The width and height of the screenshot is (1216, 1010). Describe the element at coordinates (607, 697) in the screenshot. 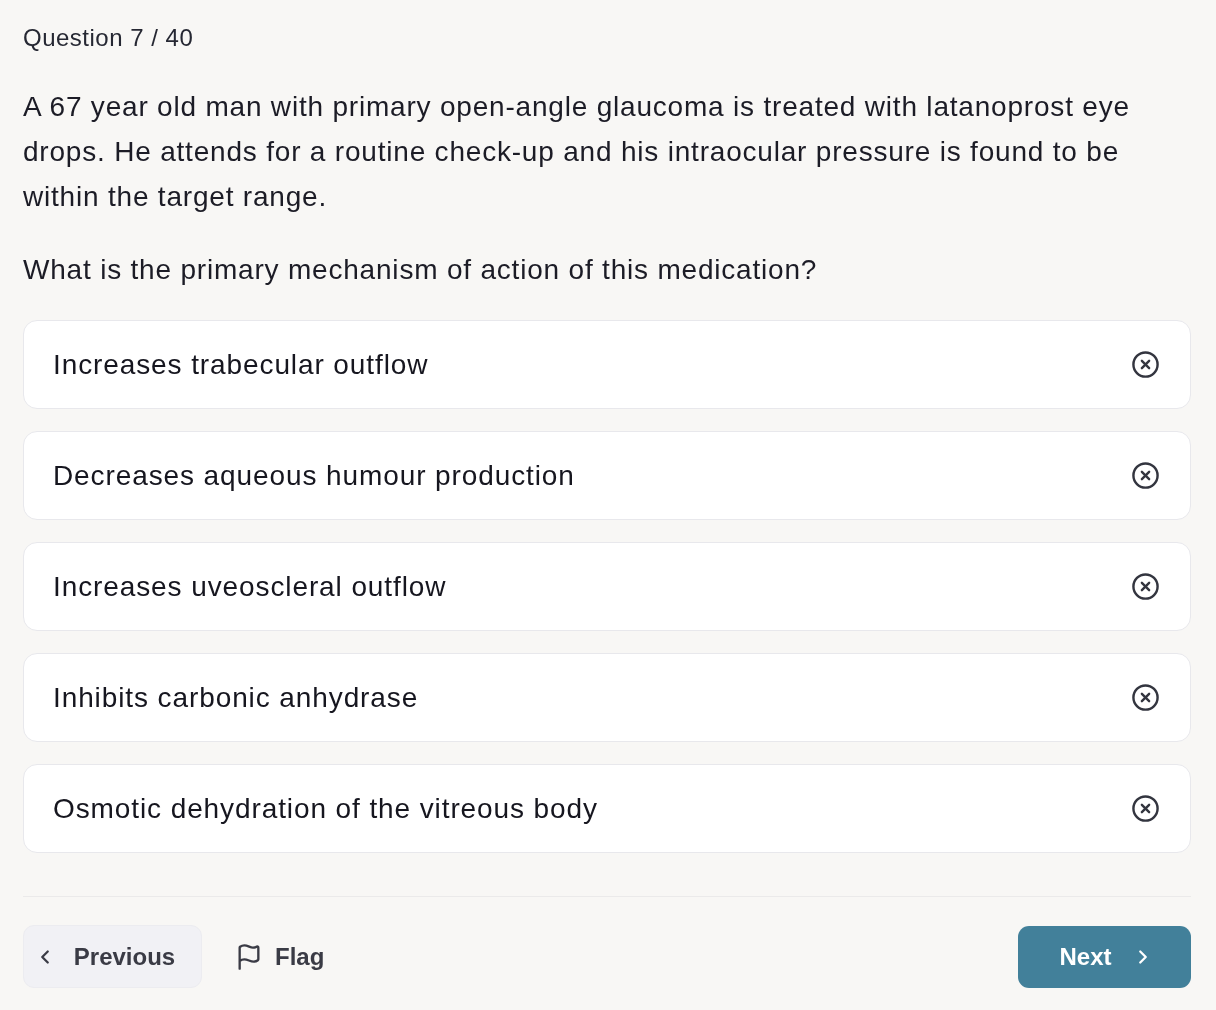

I see `answer-option: Inhibits carbonic anhydrase` at that location.